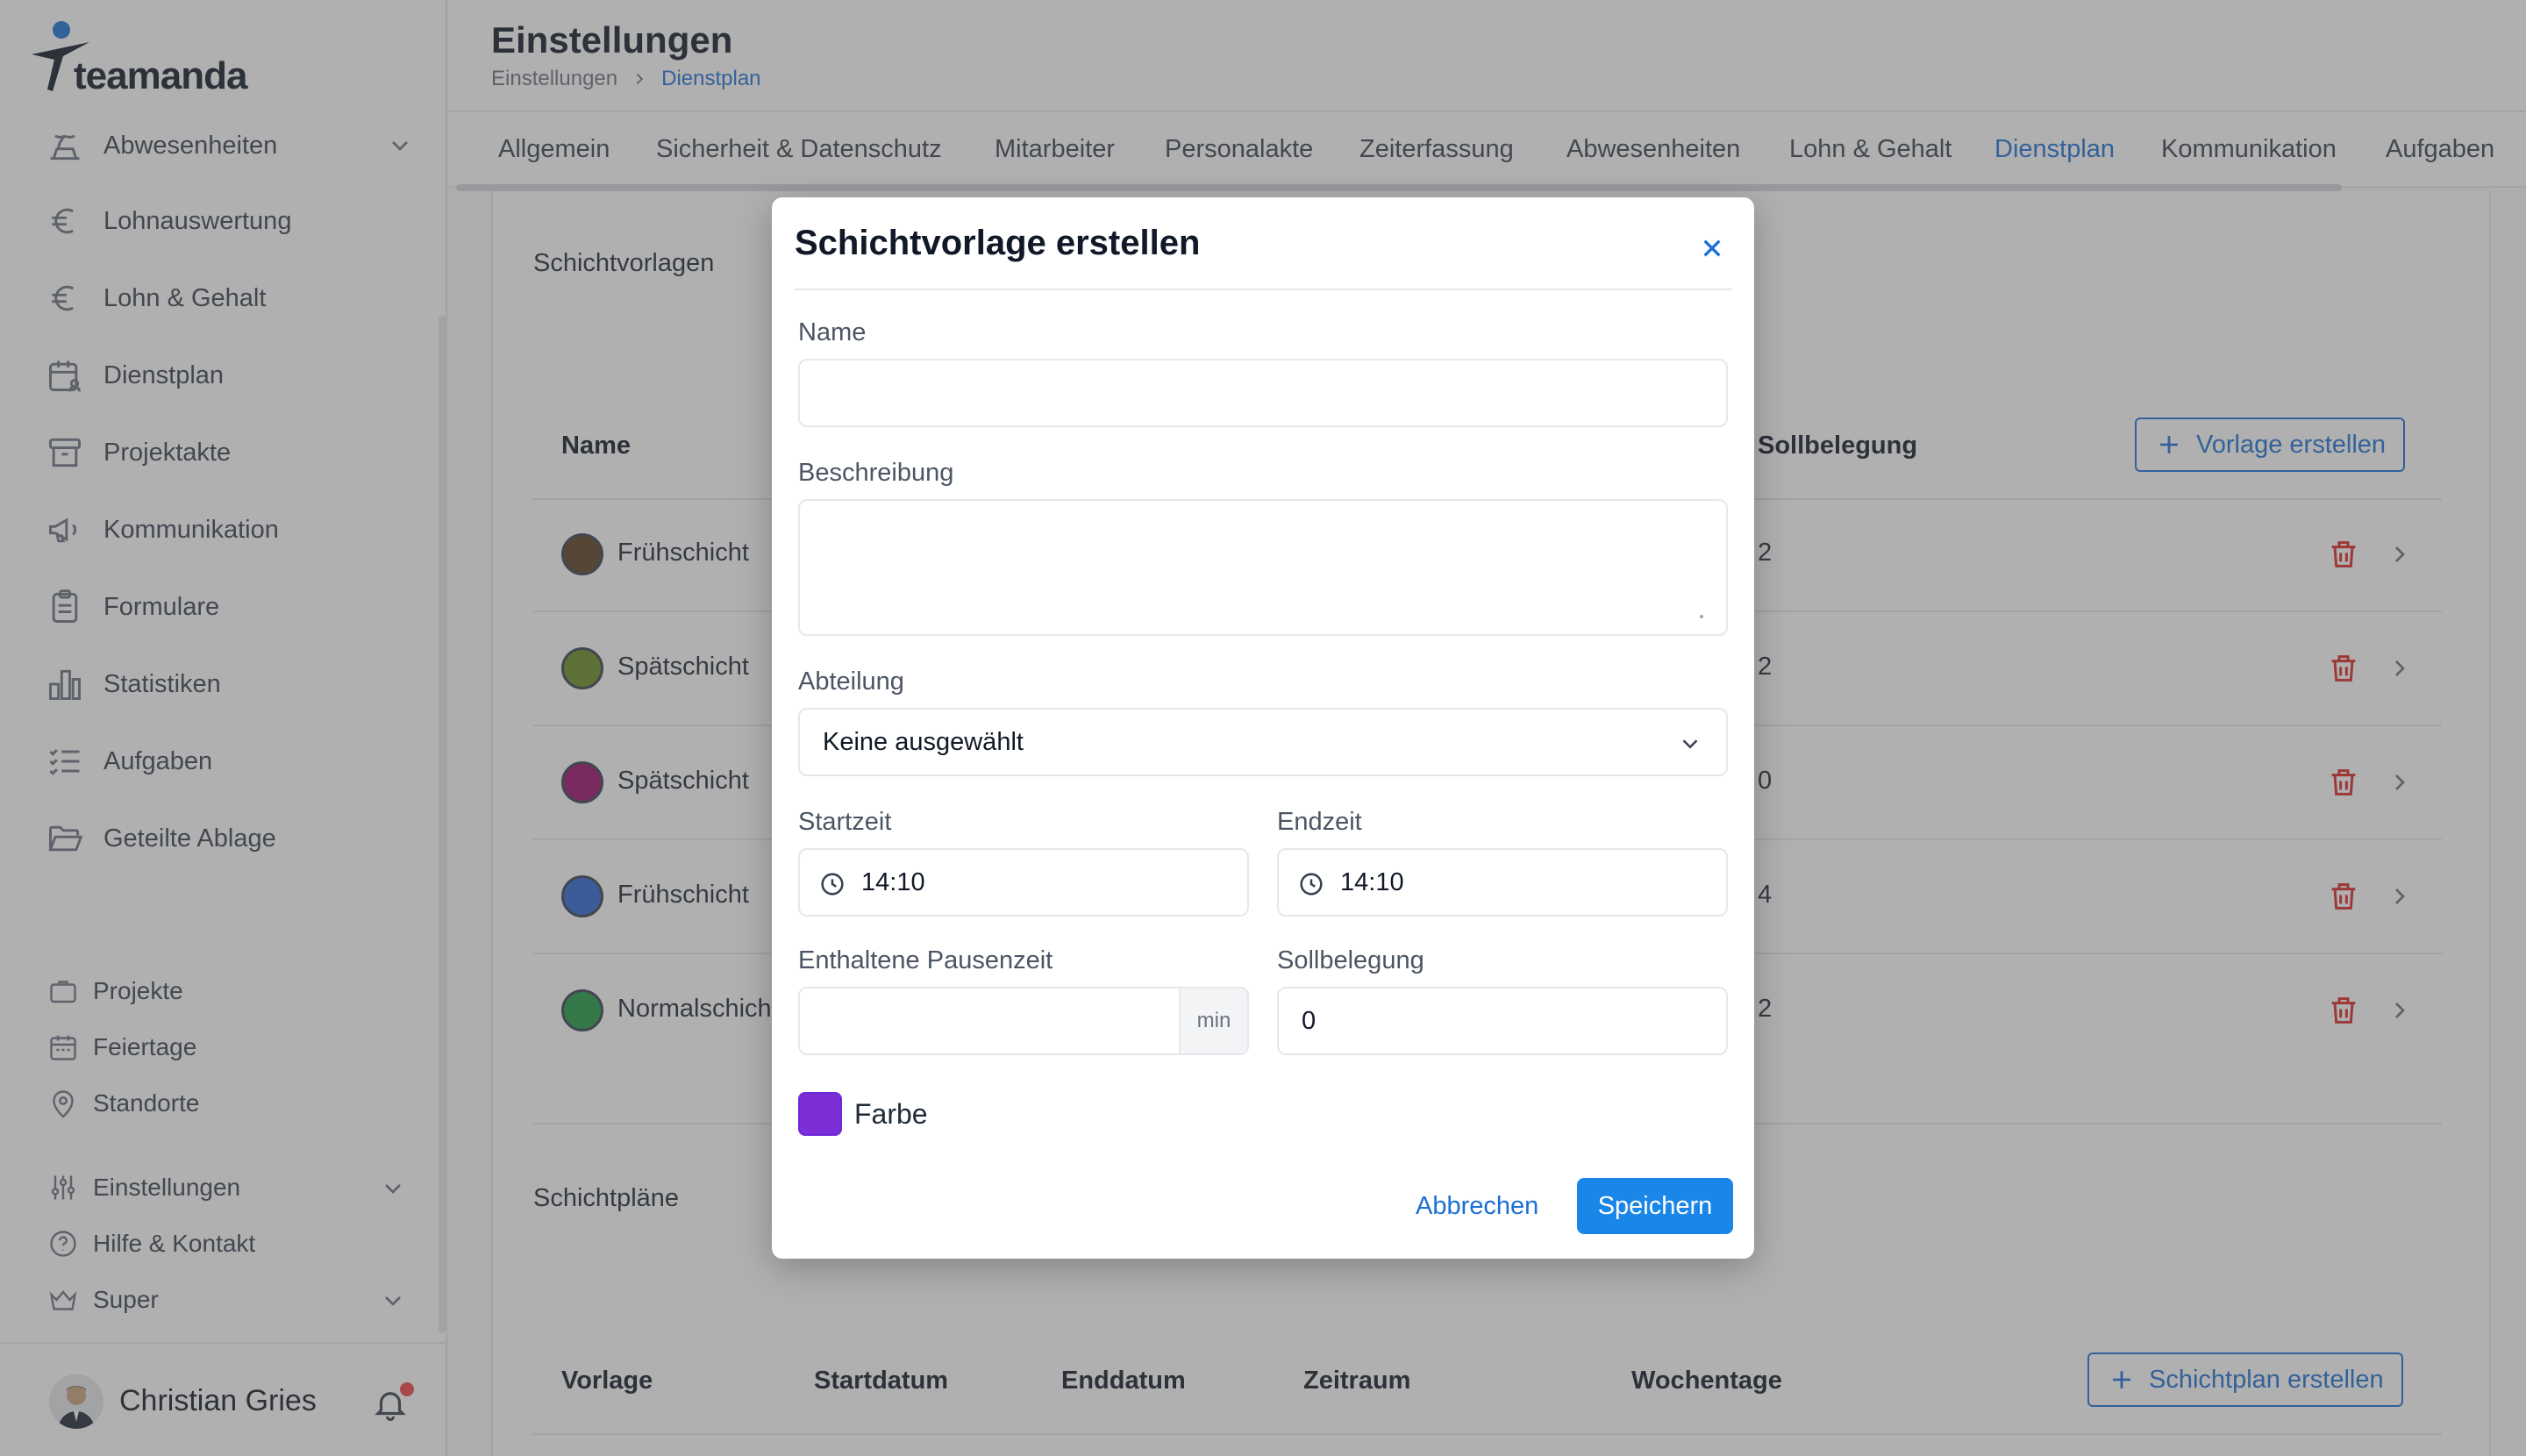 The width and height of the screenshot is (2526, 1456). I want to click on pause-label: Enthaltene Pausenzeit, so click(926, 960).